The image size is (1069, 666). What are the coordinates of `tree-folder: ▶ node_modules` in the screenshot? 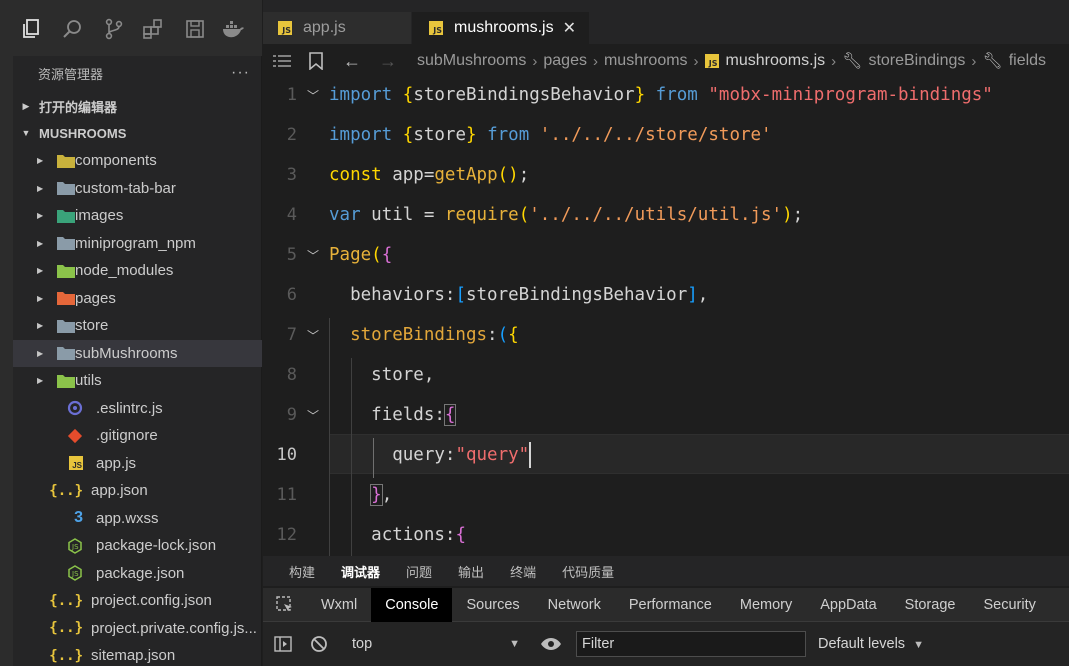 It's located at (137, 271).